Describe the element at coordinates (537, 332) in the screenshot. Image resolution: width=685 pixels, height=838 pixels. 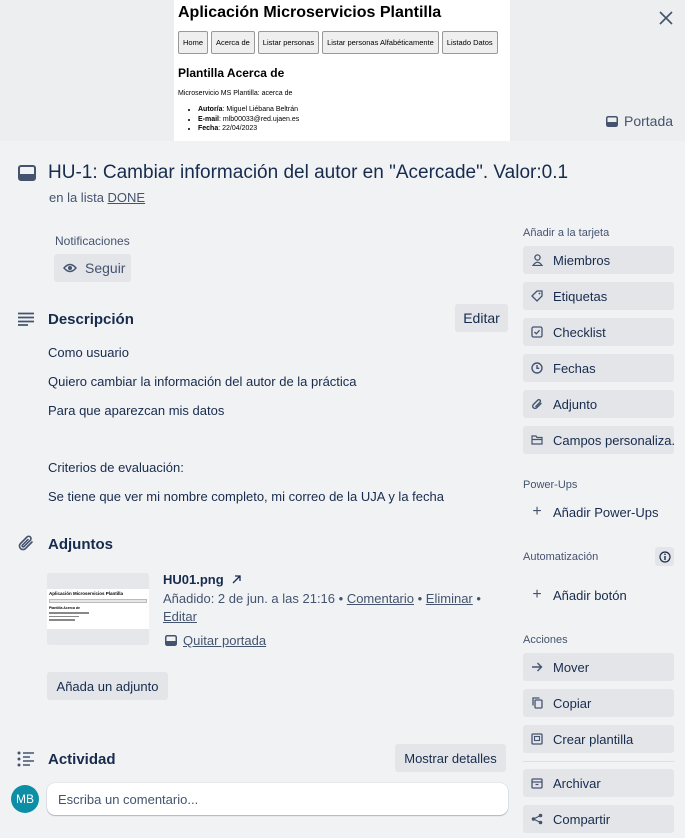
I see `checklist-icon` at that location.